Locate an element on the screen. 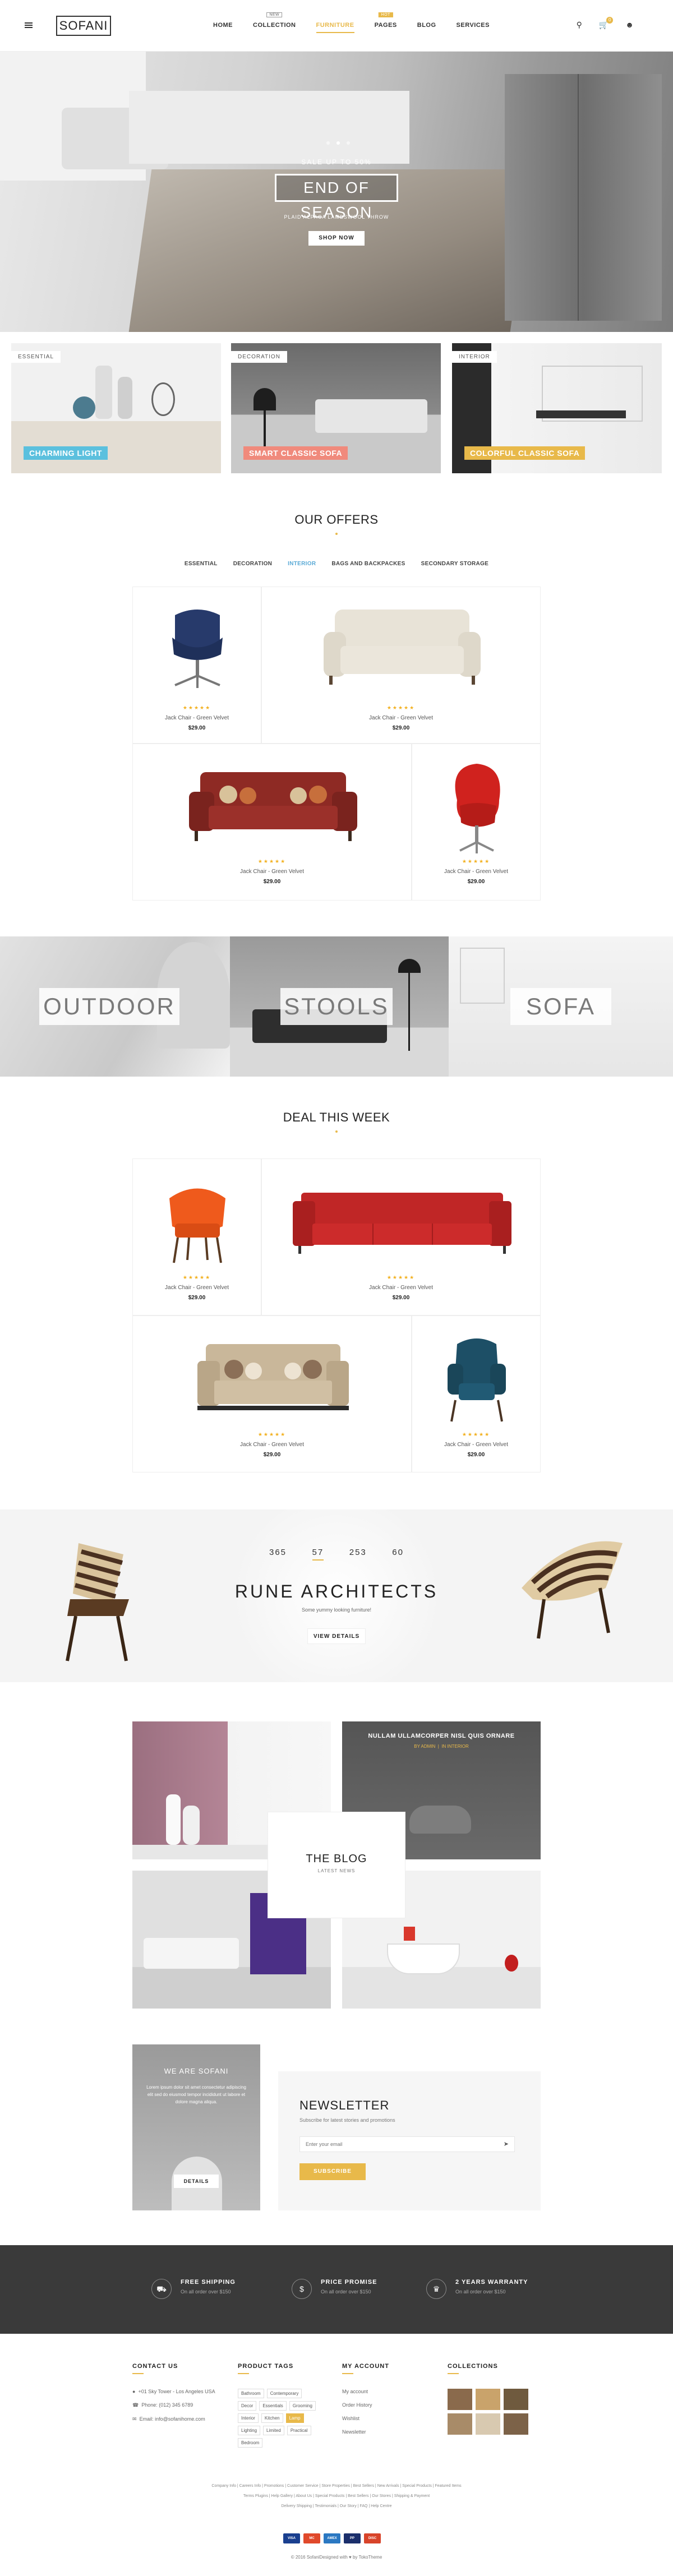  nav-furniture: FURNITURE is located at coordinates (335, 28).